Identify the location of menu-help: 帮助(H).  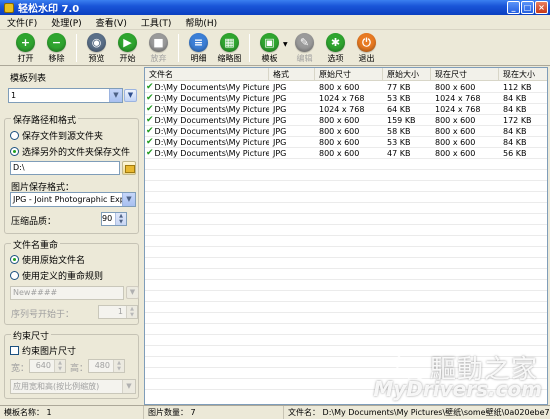
(201, 22).